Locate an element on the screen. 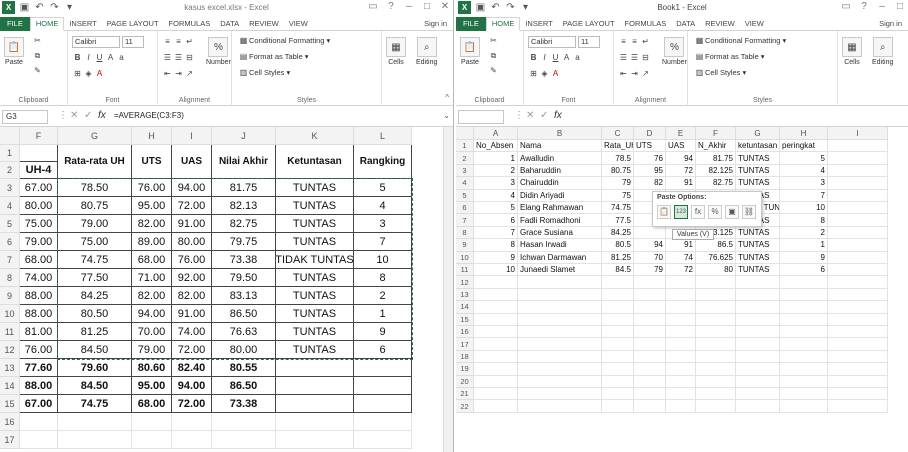 Image resolution: width=908 pixels, height=452 pixels. editing-button: ⌕ Editing is located at coordinates (426, 51).